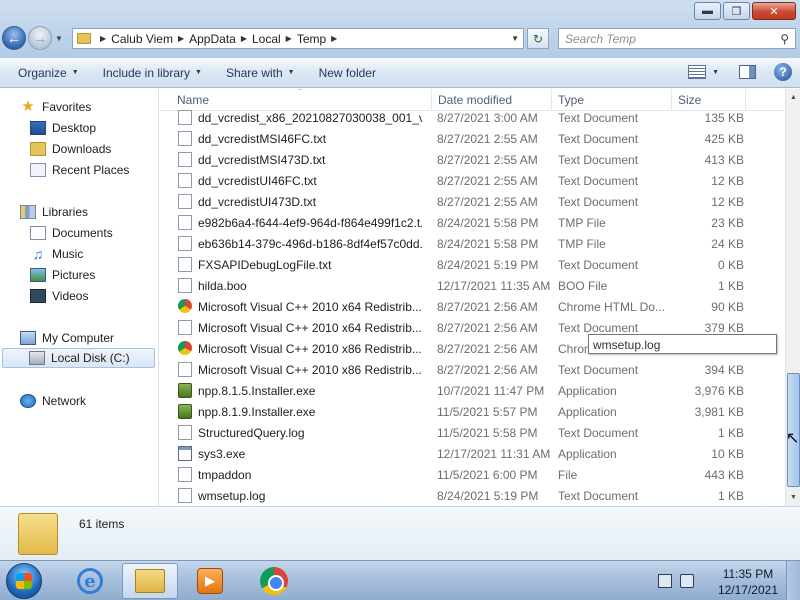  I want to click on chrome-icon, so click(274, 581).